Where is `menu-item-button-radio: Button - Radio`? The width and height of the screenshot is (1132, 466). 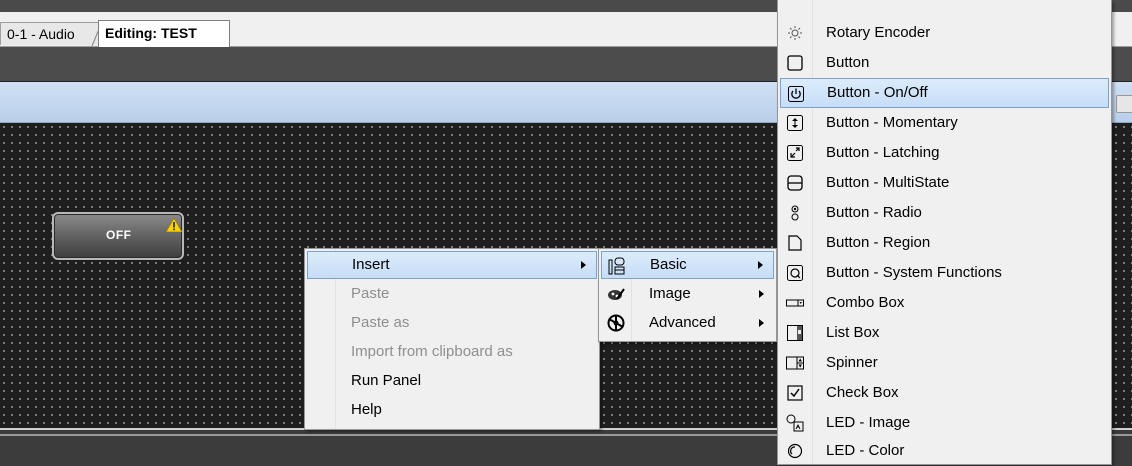 menu-item-button-radio: Button - Radio is located at coordinates (944, 213).